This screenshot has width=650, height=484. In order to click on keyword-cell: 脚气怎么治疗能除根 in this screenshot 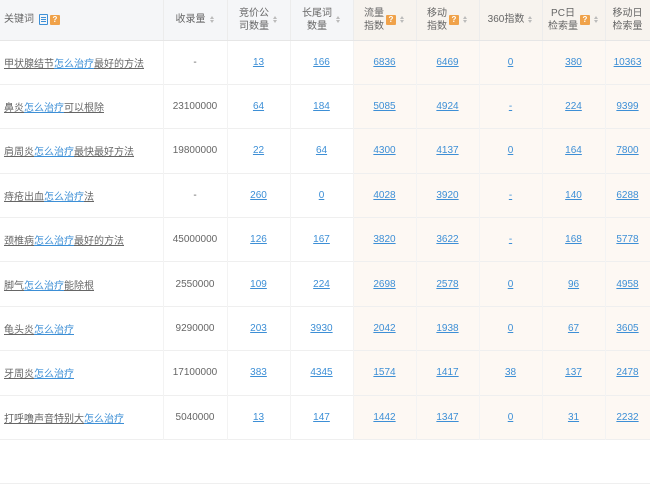, I will do `click(82, 284)`.